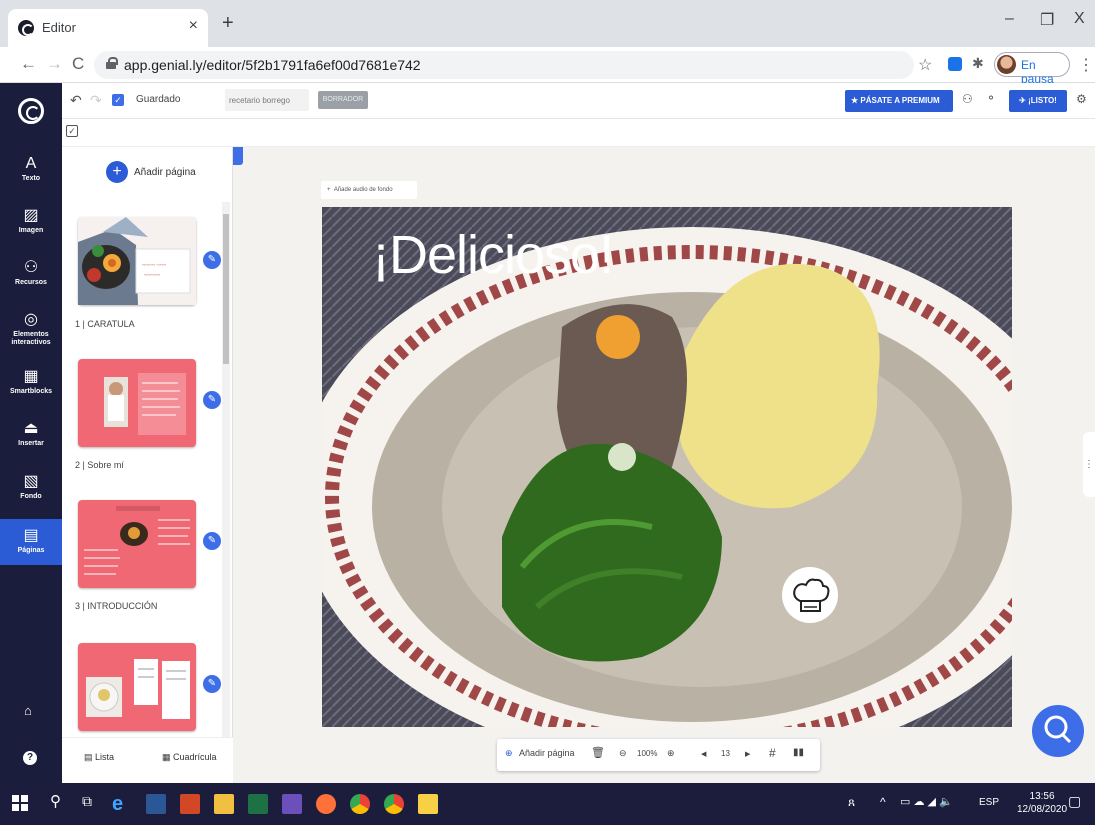  I want to click on nav-item-recursos: ⚇ Recursos, so click(31, 273).